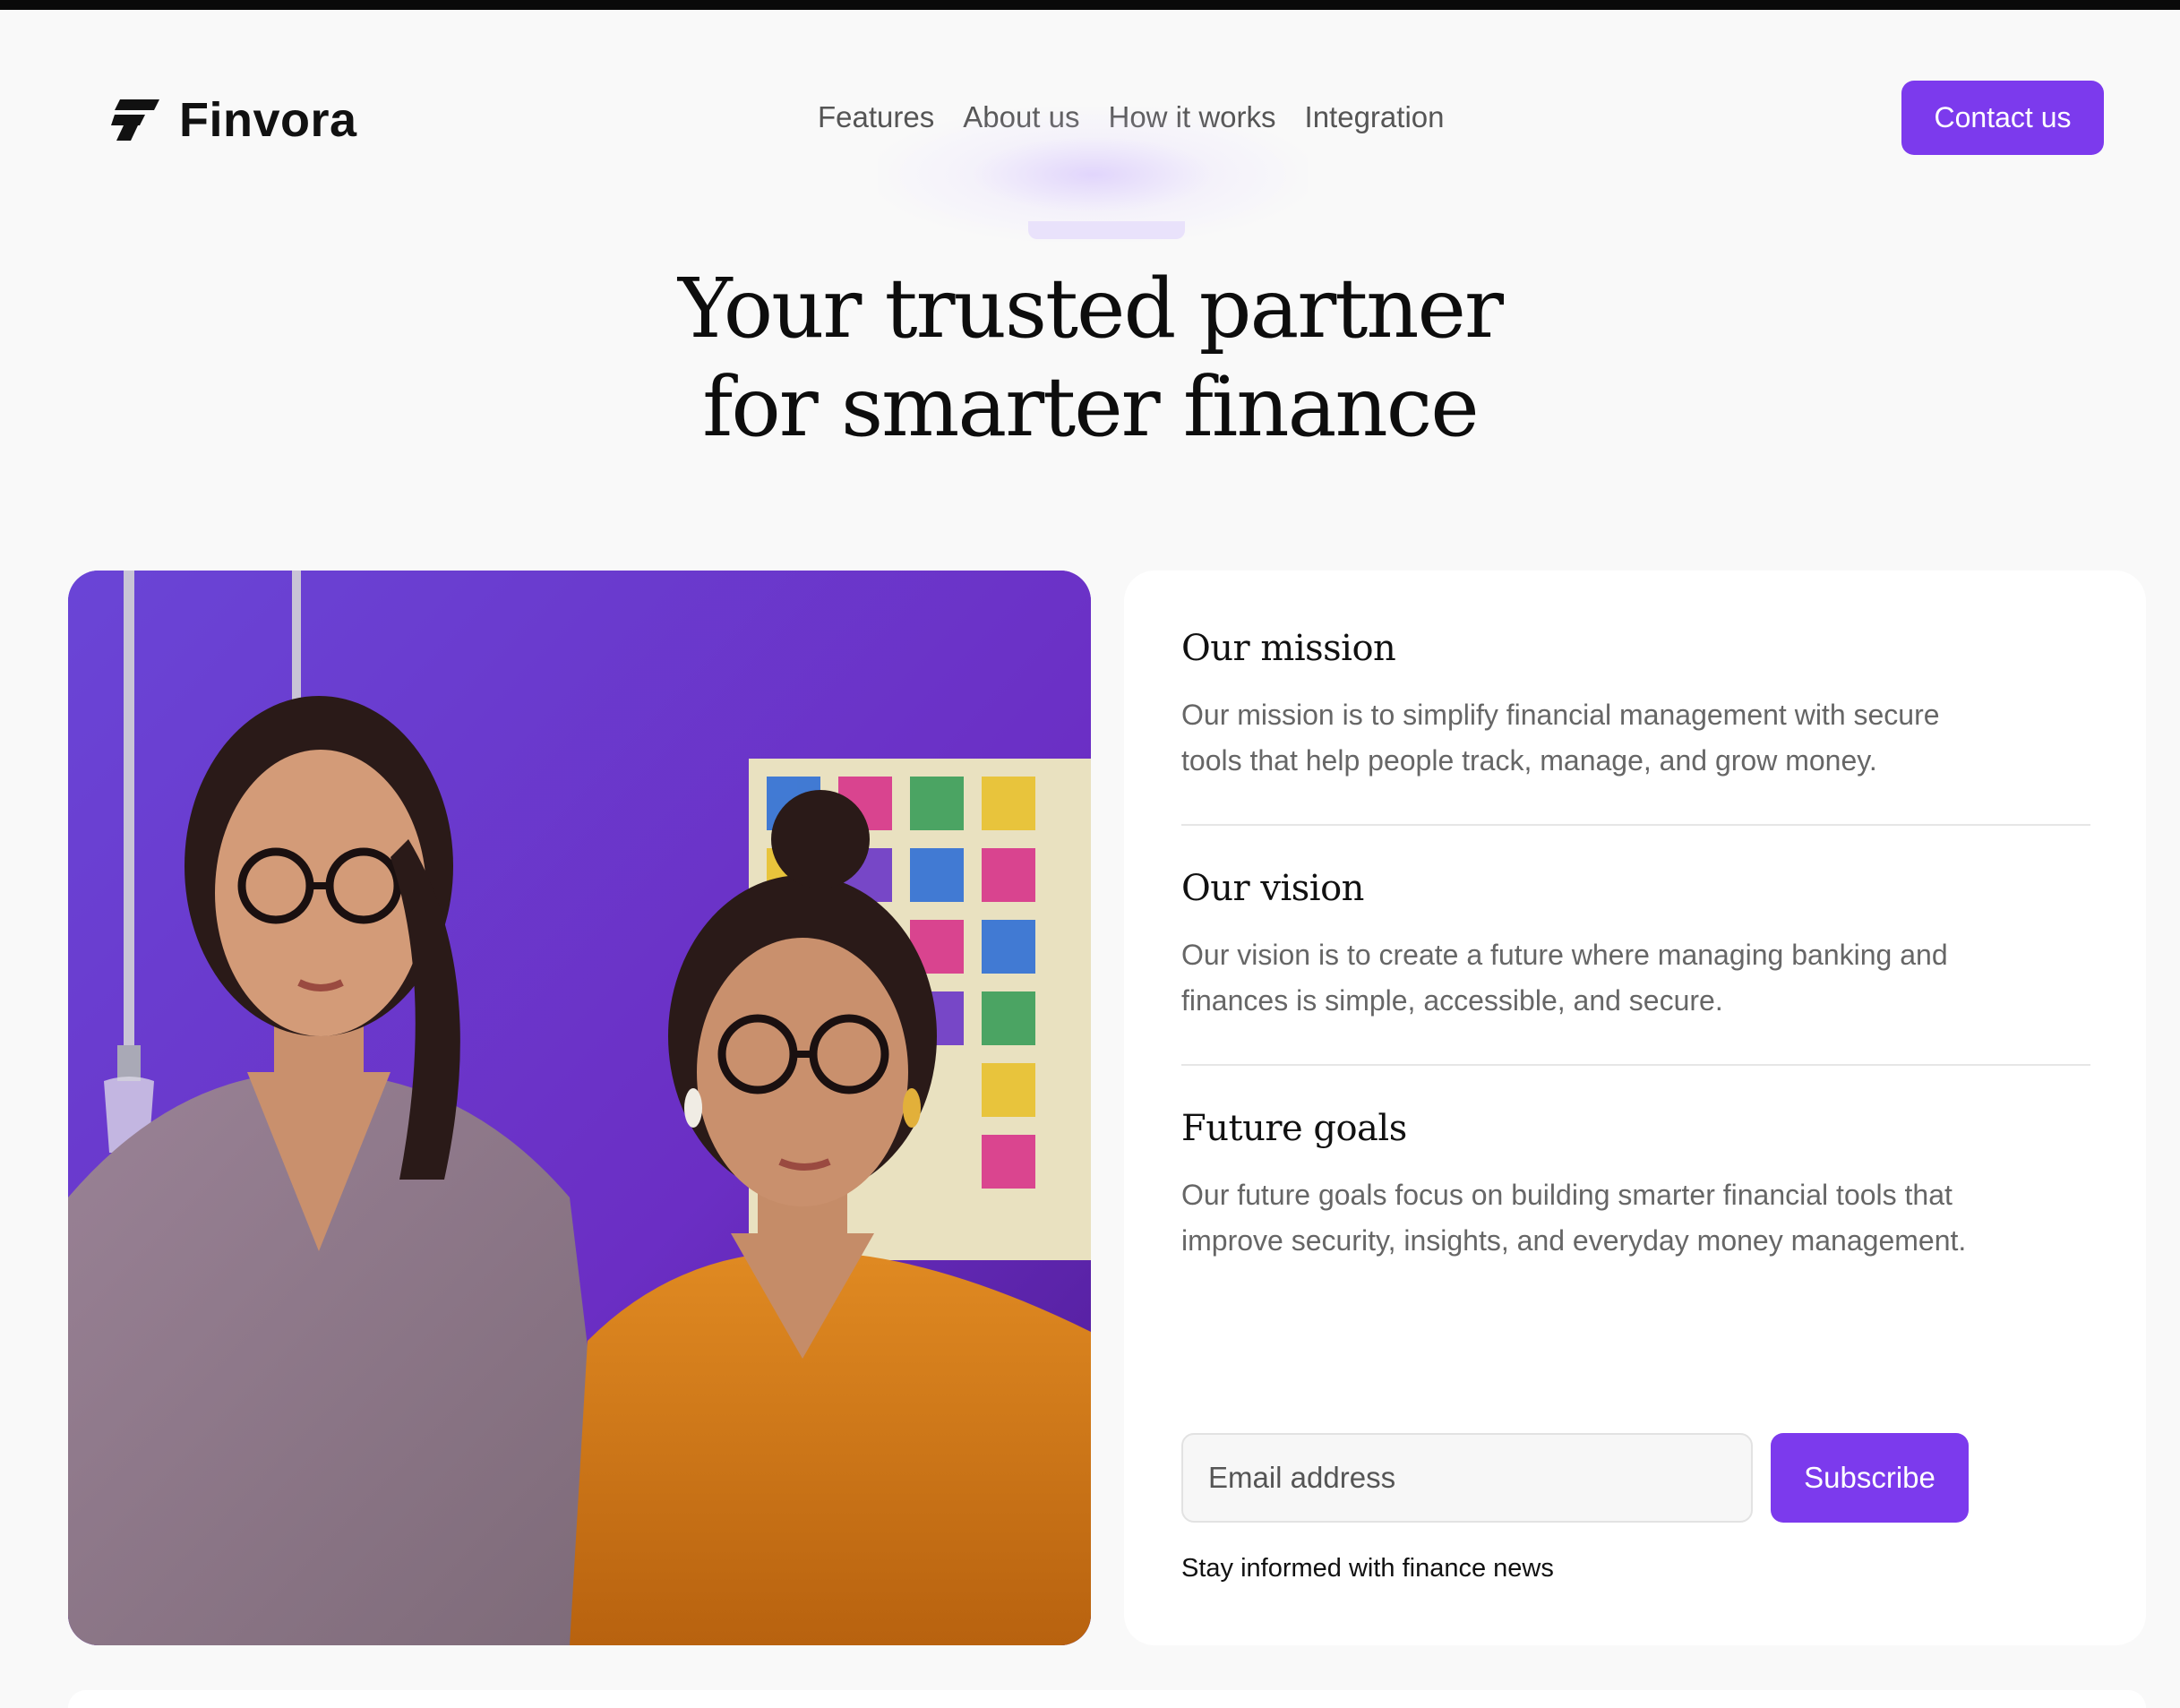 This screenshot has height=1708, width=2180. I want to click on contact-us-button: Contact us, so click(2002, 118).